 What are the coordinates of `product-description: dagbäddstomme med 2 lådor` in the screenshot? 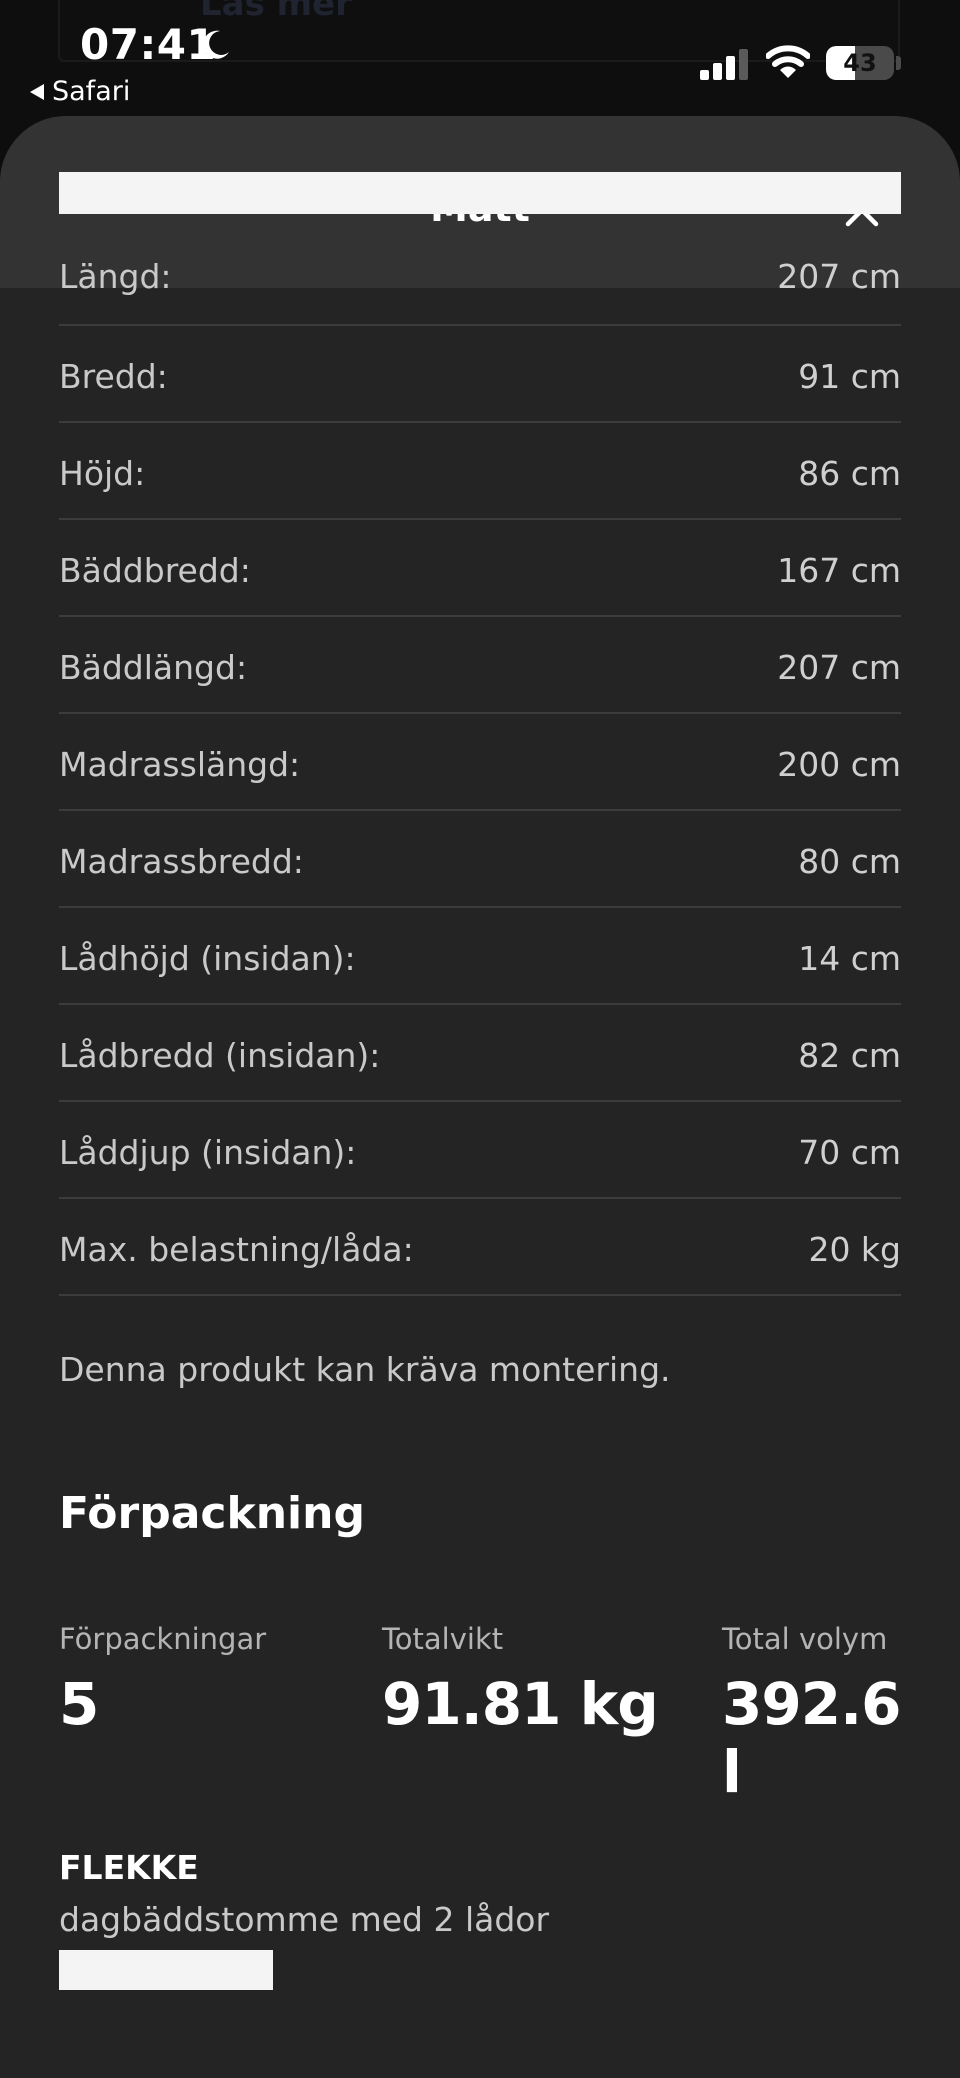 It's located at (304, 1919).